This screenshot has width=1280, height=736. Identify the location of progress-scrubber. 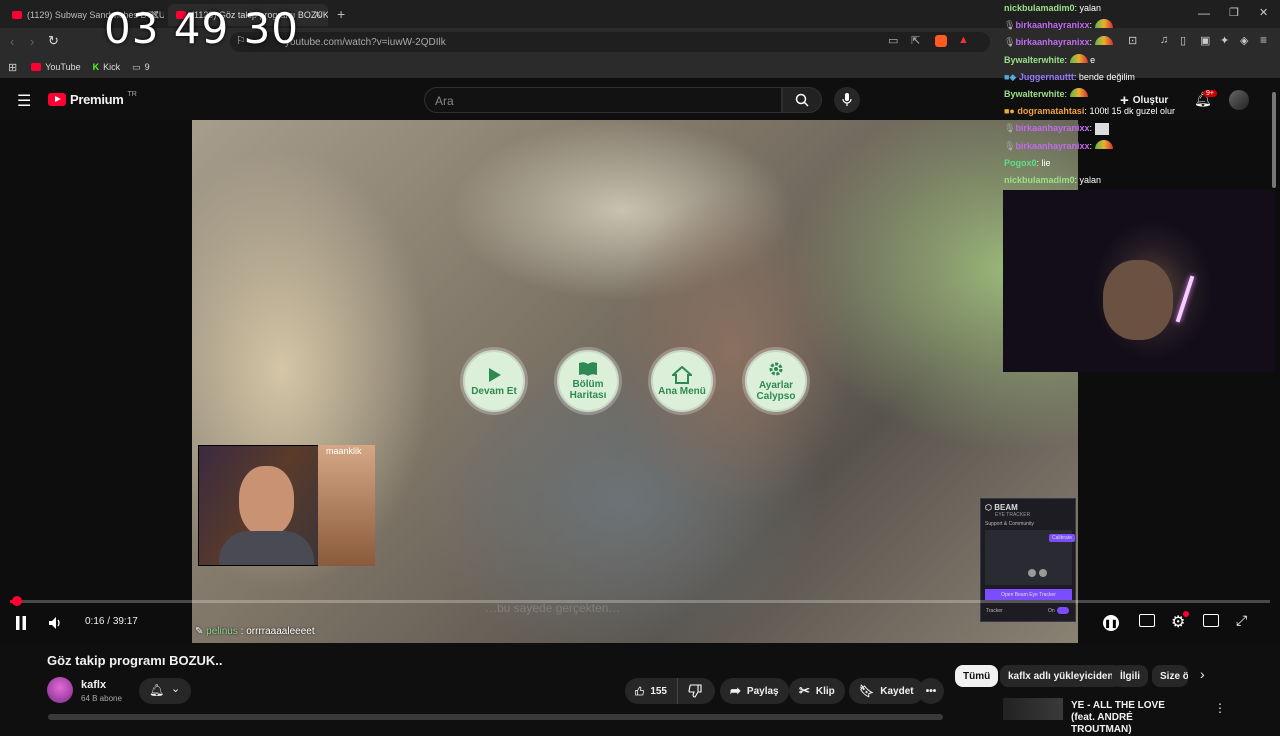
(17, 601).